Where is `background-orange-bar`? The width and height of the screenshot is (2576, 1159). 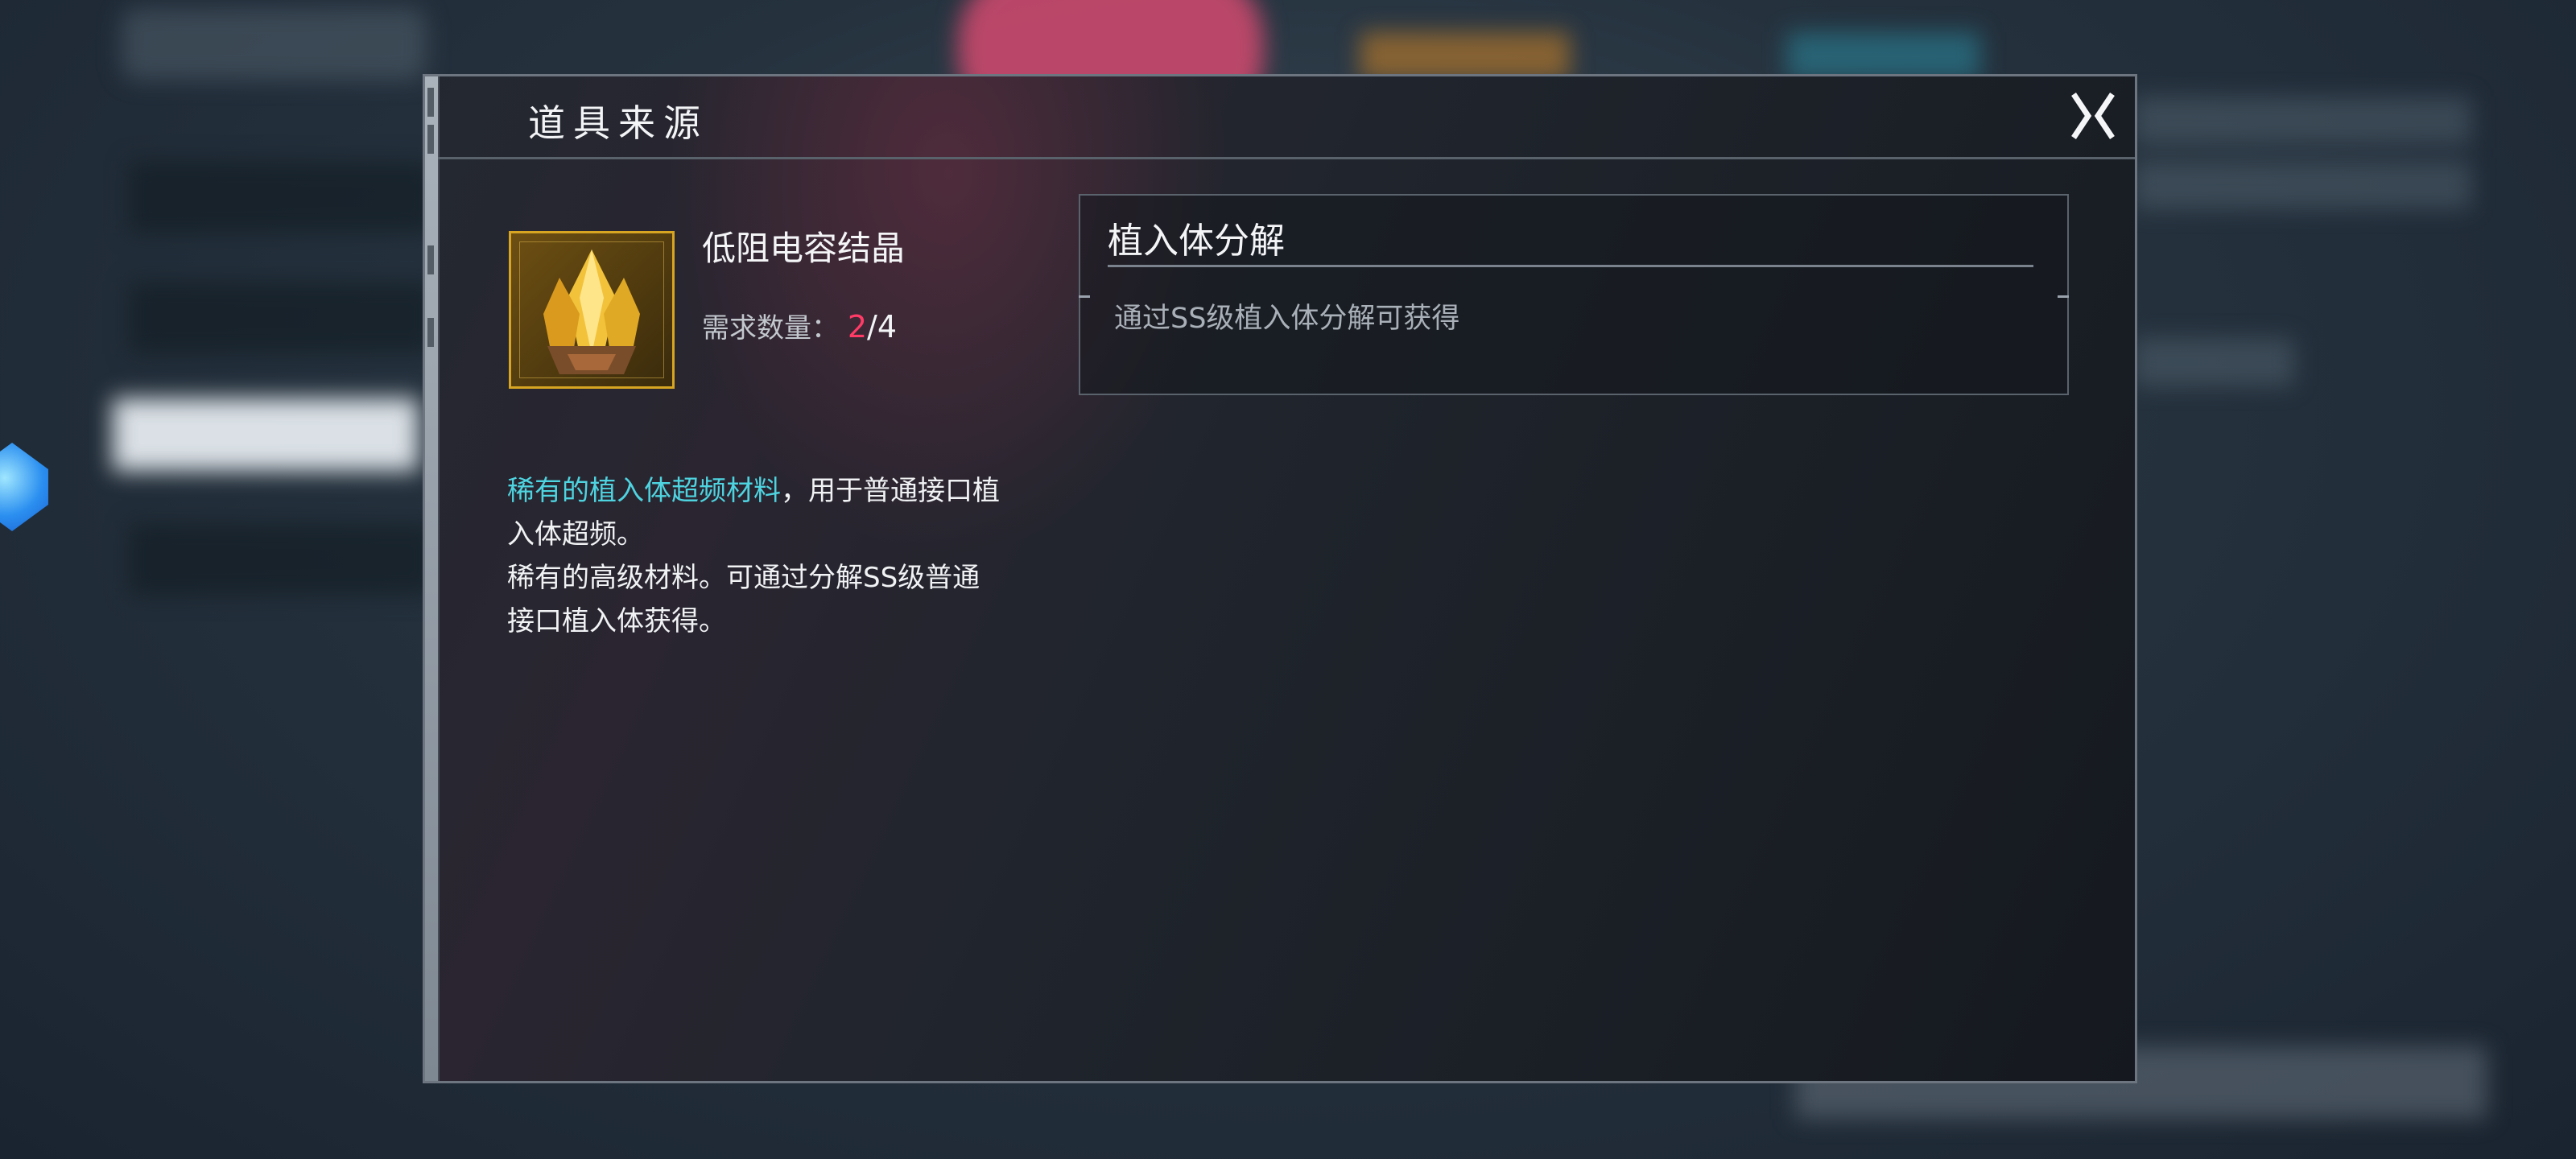 background-orange-bar is located at coordinates (1465, 56).